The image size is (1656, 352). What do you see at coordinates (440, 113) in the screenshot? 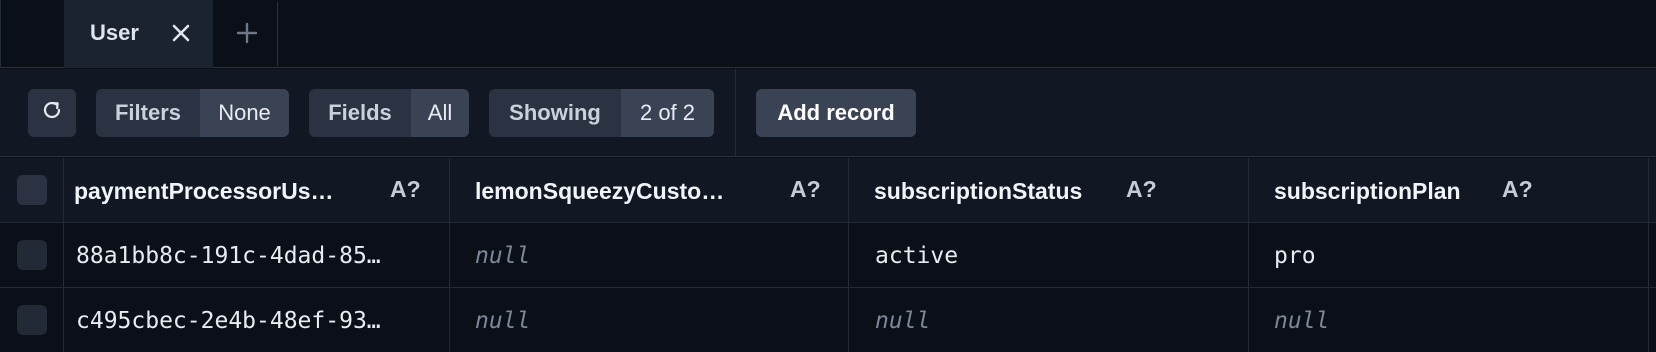
I see `fields-value: All` at bounding box center [440, 113].